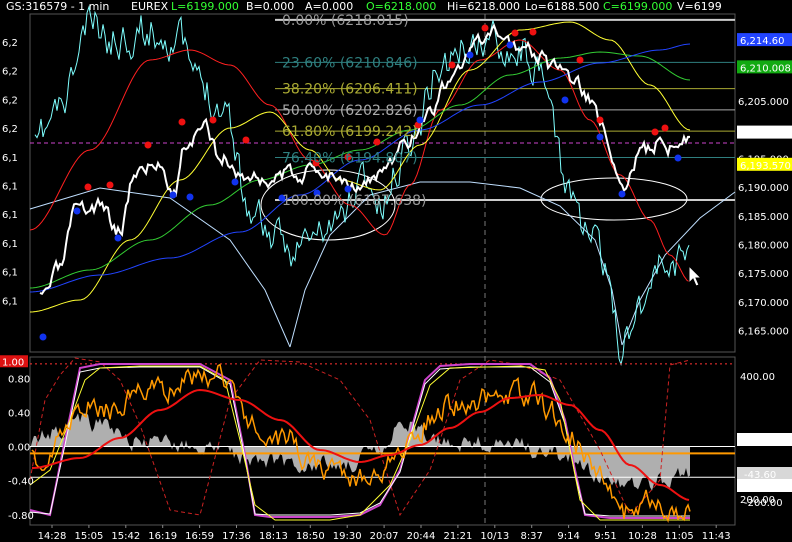  What do you see at coordinates (763, 188) in the screenshot?
I see `price-axis-right-label: 6,190.000` at bounding box center [763, 188].